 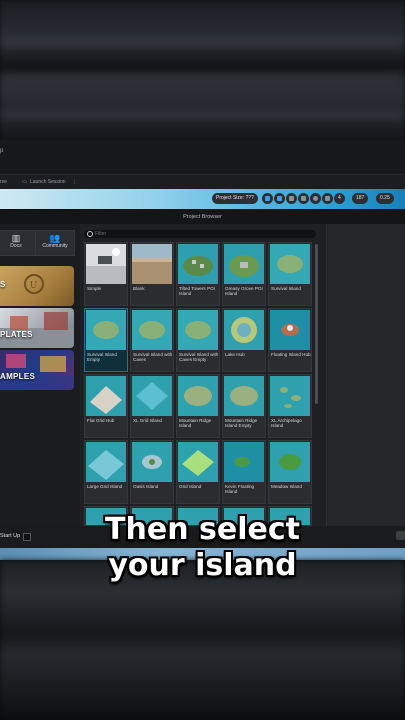 What do you see at coordinates (2, 151) in the screenshot?
I see `header-fragment-text: p` at bounding box center [2, 151].